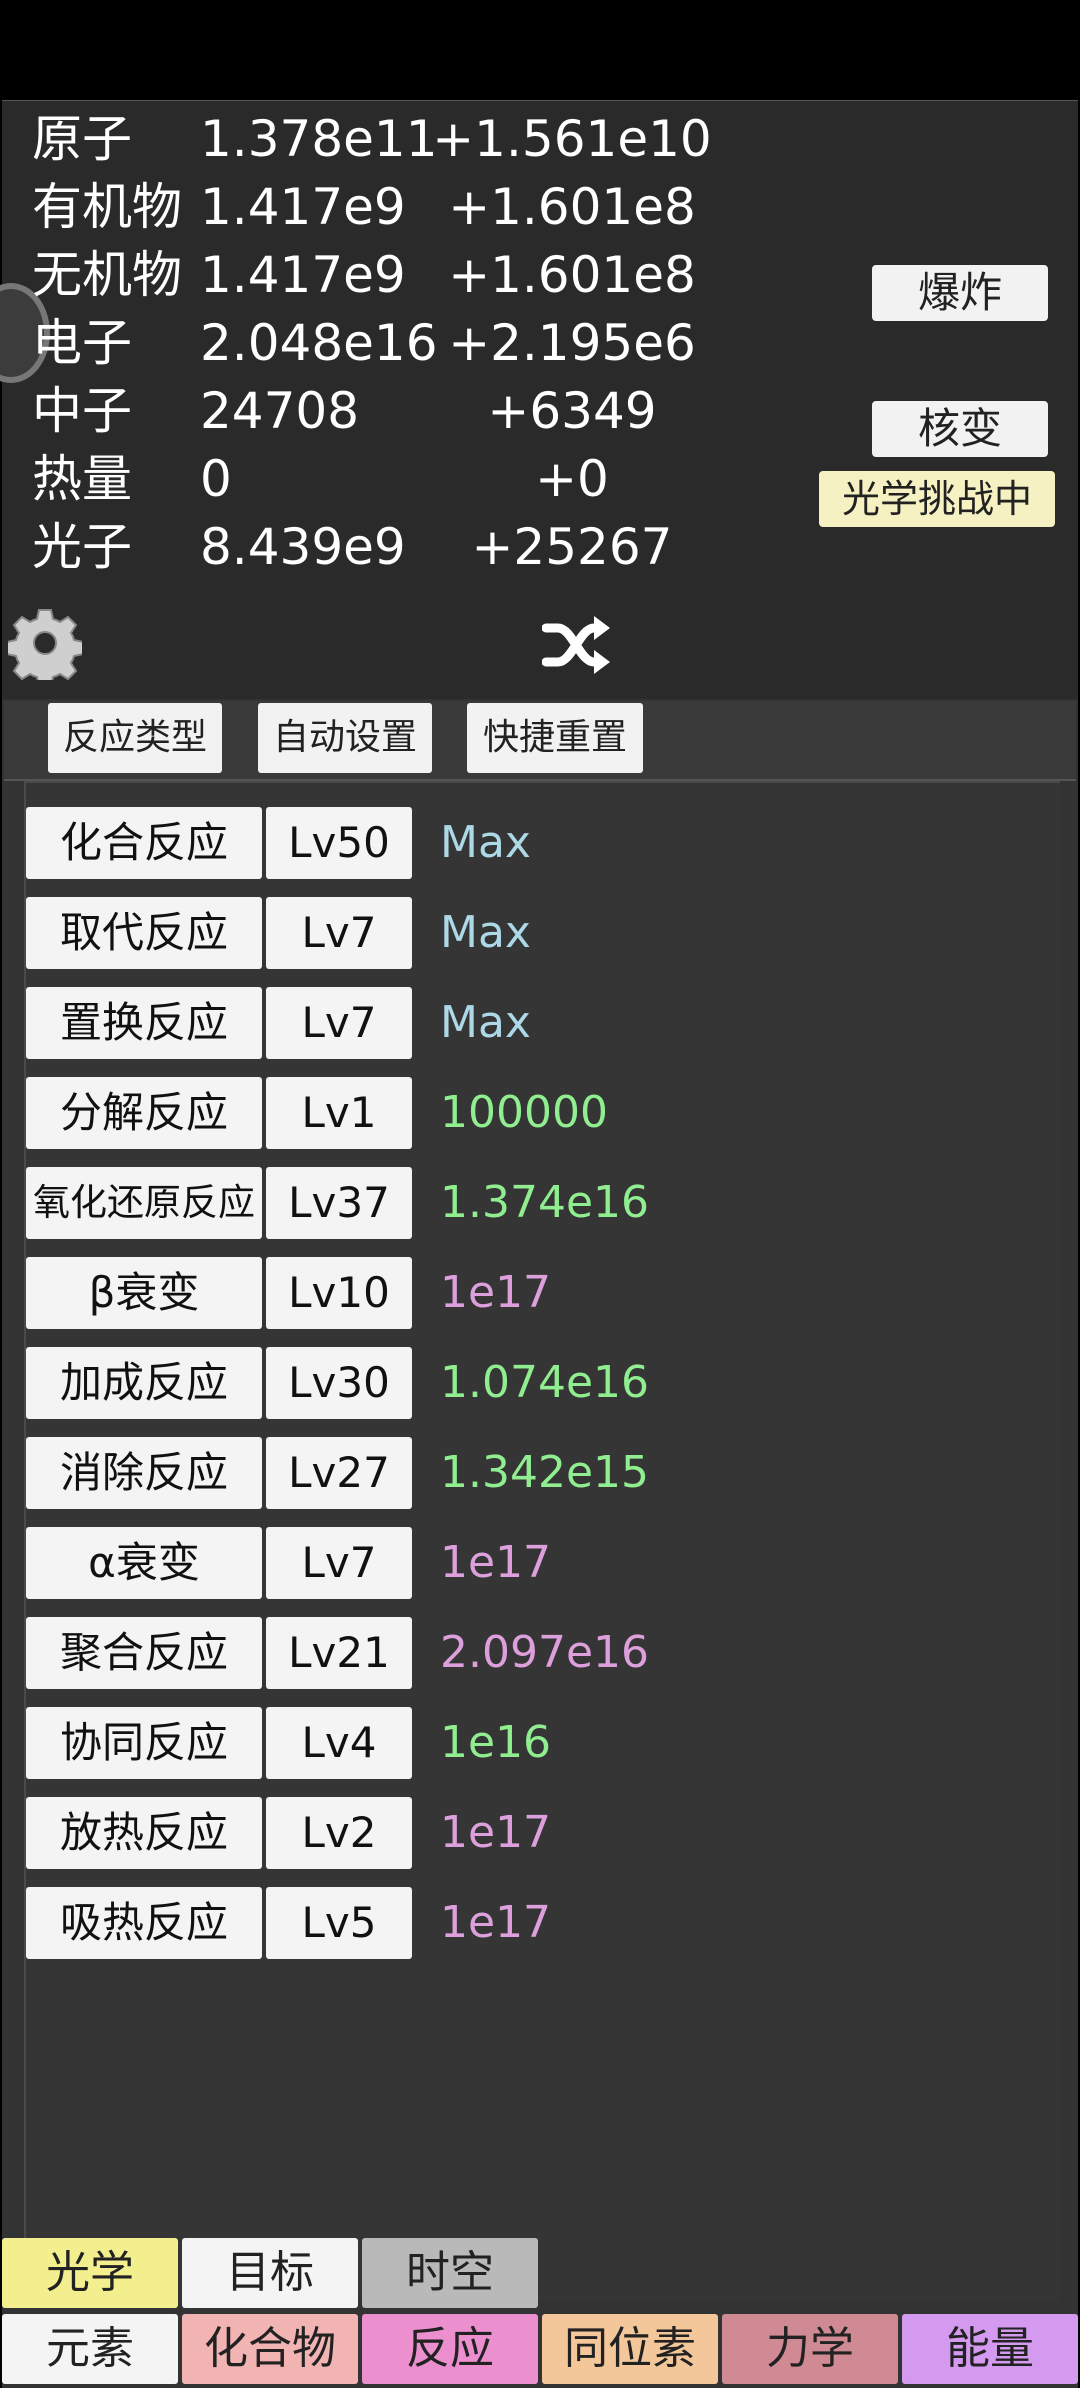 This screenshot has width=1080, height=2388. What do you see at coordinates (524, 1112) in the screenshot?
I see `reaction-value: 100000` at bounding box center [524, 1112].